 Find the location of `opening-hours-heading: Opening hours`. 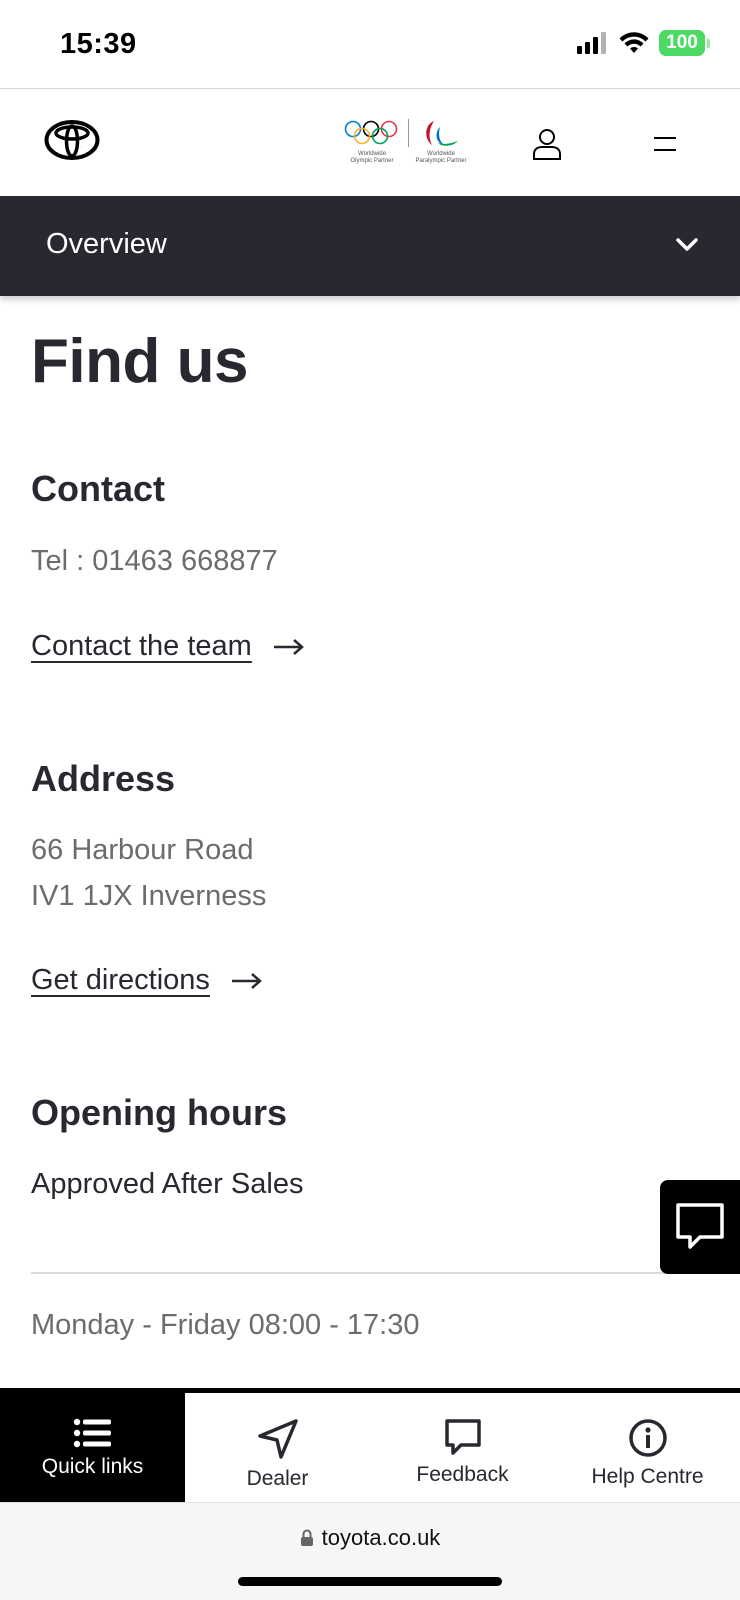

opening-hours-heading: Opening hours is located at coordinates (159, 1112).